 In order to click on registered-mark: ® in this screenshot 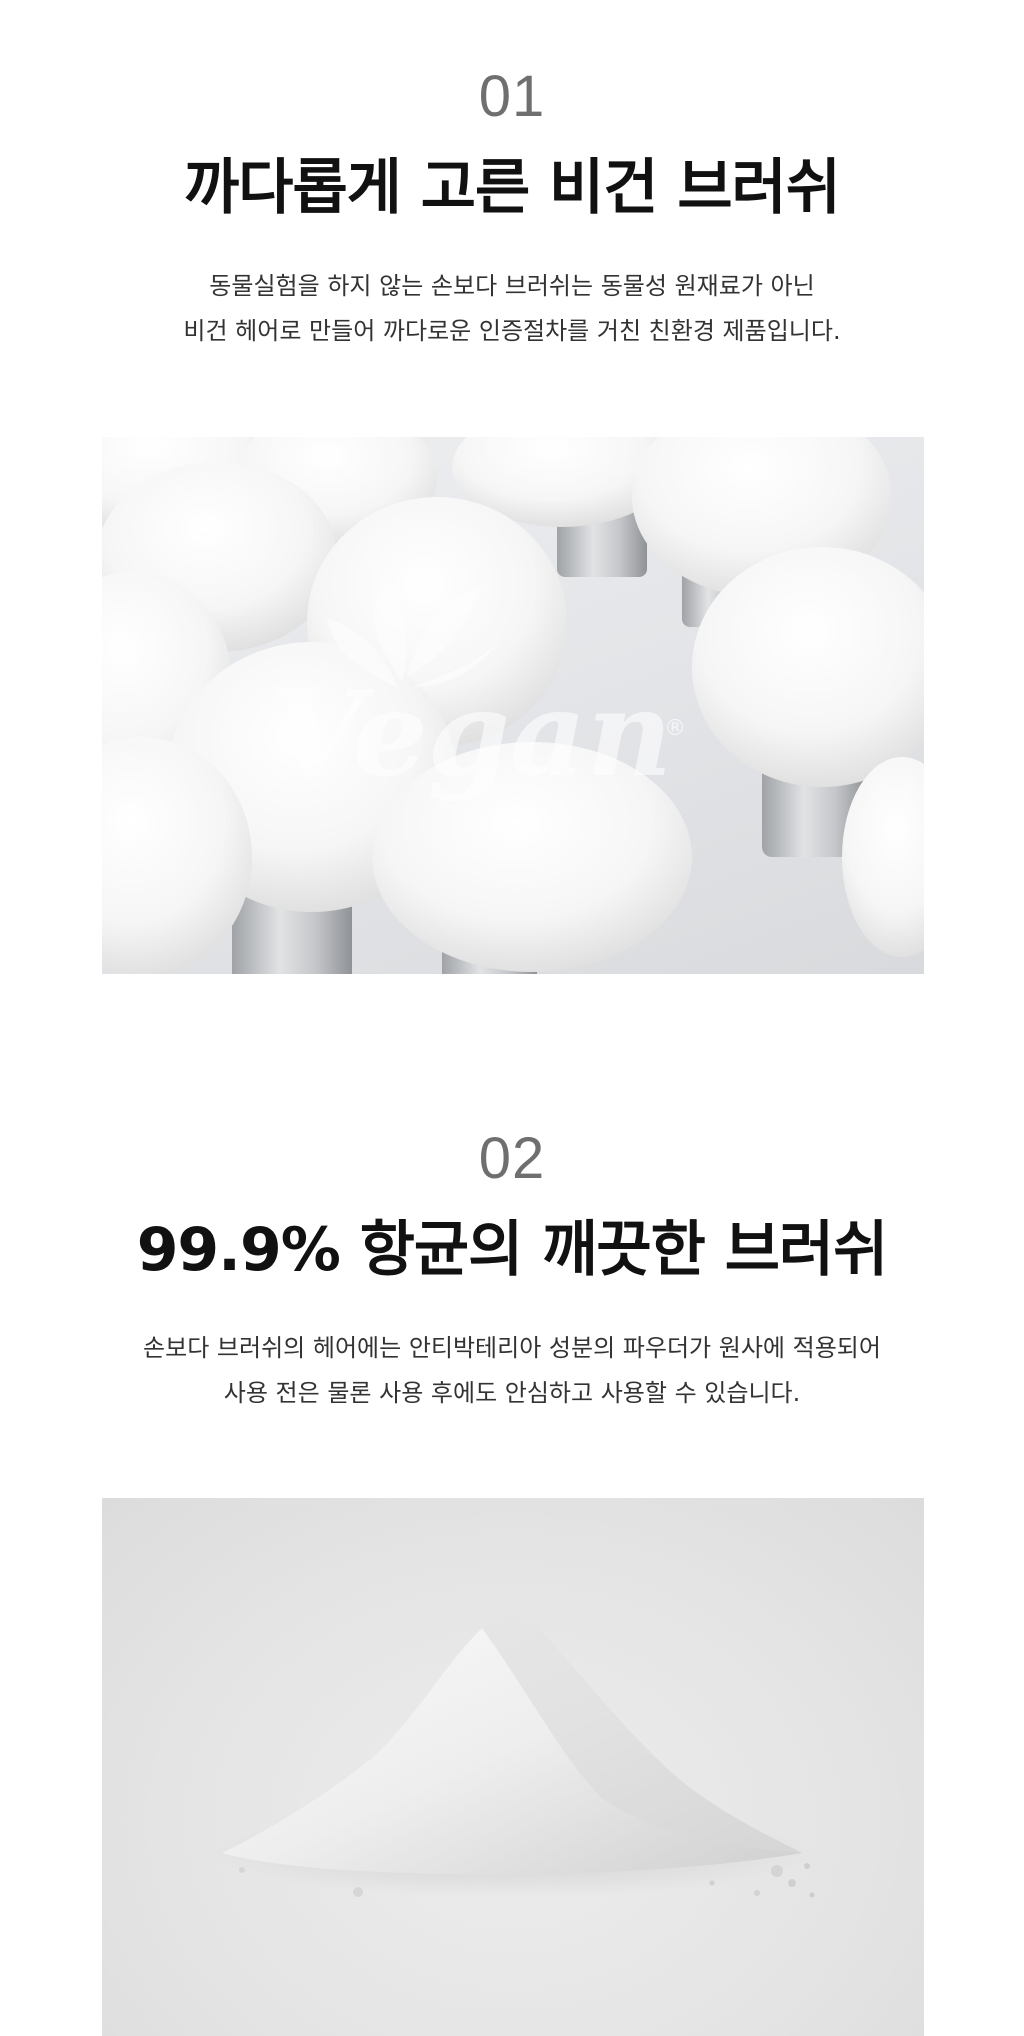, I will do `click(675, 728)`.